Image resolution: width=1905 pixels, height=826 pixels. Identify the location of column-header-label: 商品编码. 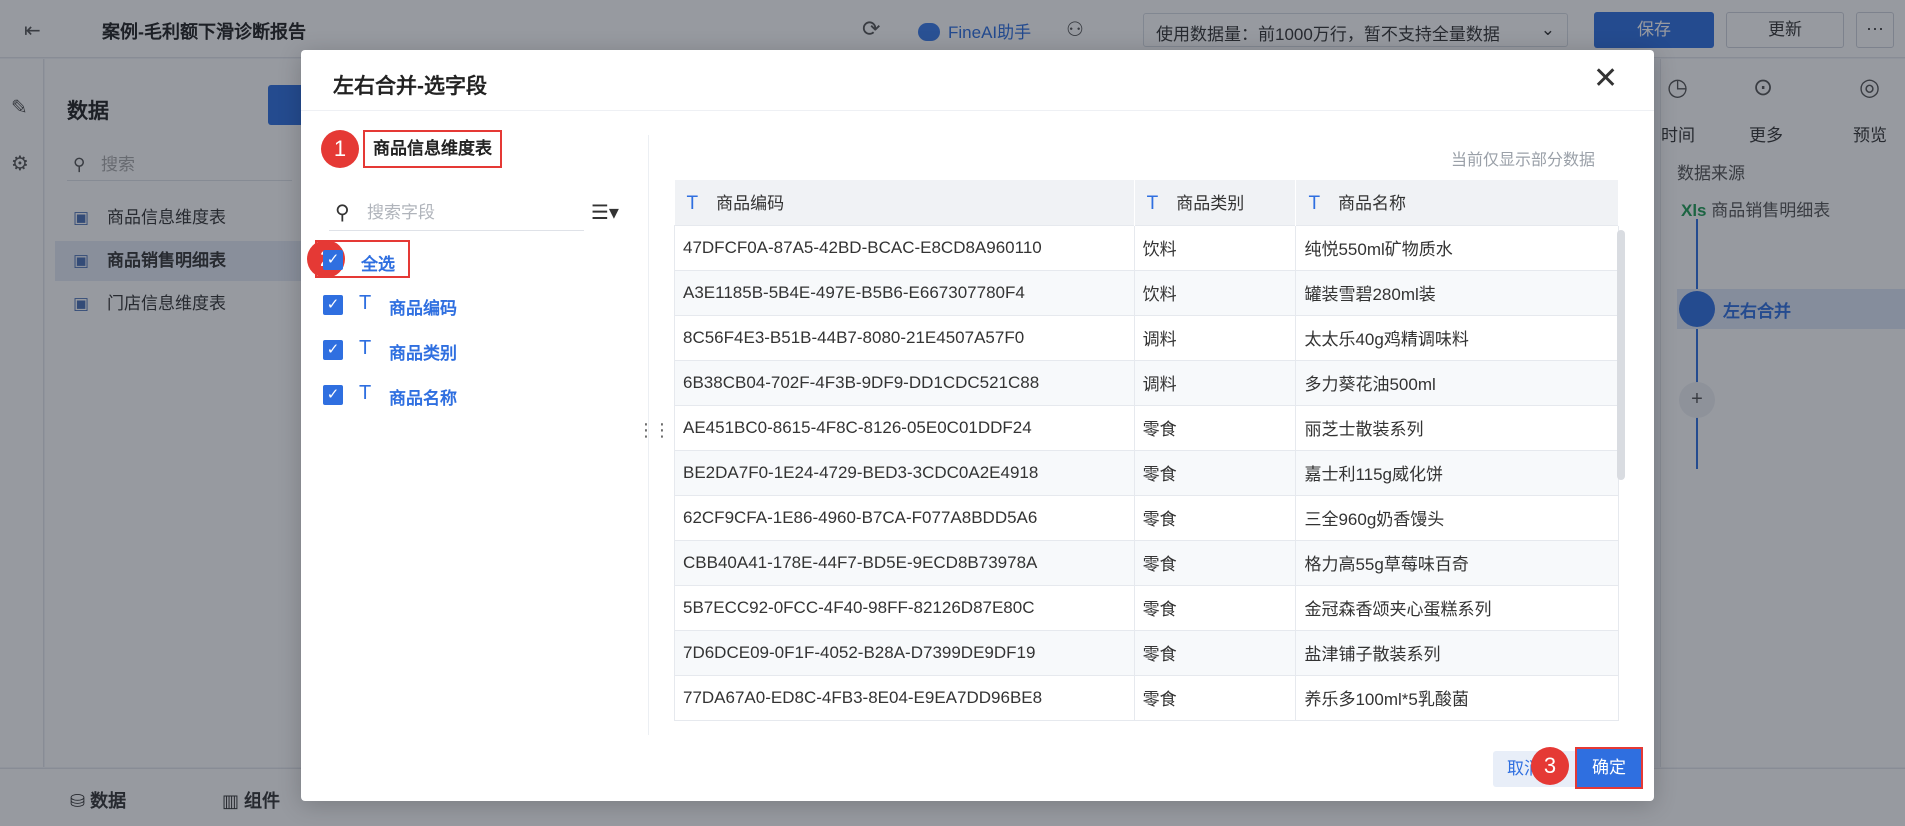
(750, 204).